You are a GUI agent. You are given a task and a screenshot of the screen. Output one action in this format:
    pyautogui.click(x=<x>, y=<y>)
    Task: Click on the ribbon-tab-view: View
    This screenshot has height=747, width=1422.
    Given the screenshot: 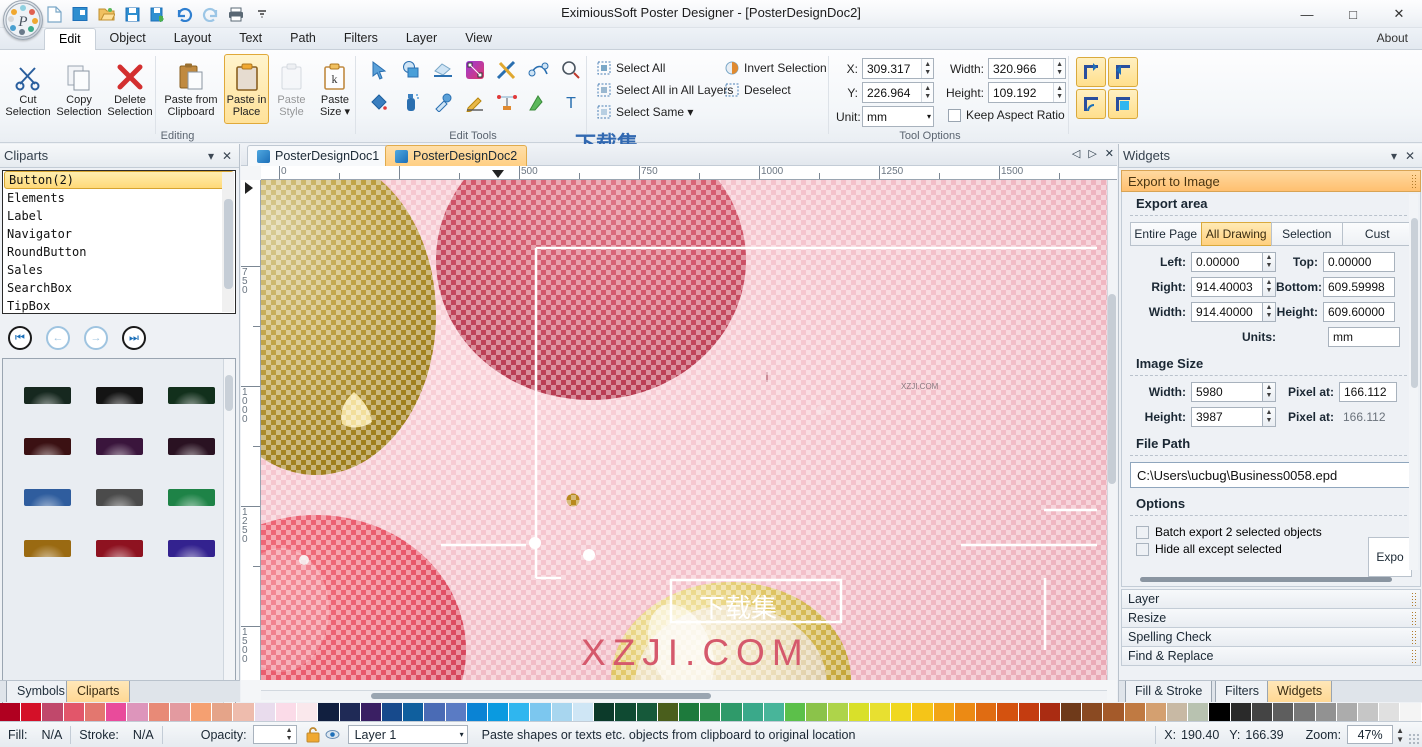 What is the action you would take?
    pyautogui.click(x=478, y=39)
    